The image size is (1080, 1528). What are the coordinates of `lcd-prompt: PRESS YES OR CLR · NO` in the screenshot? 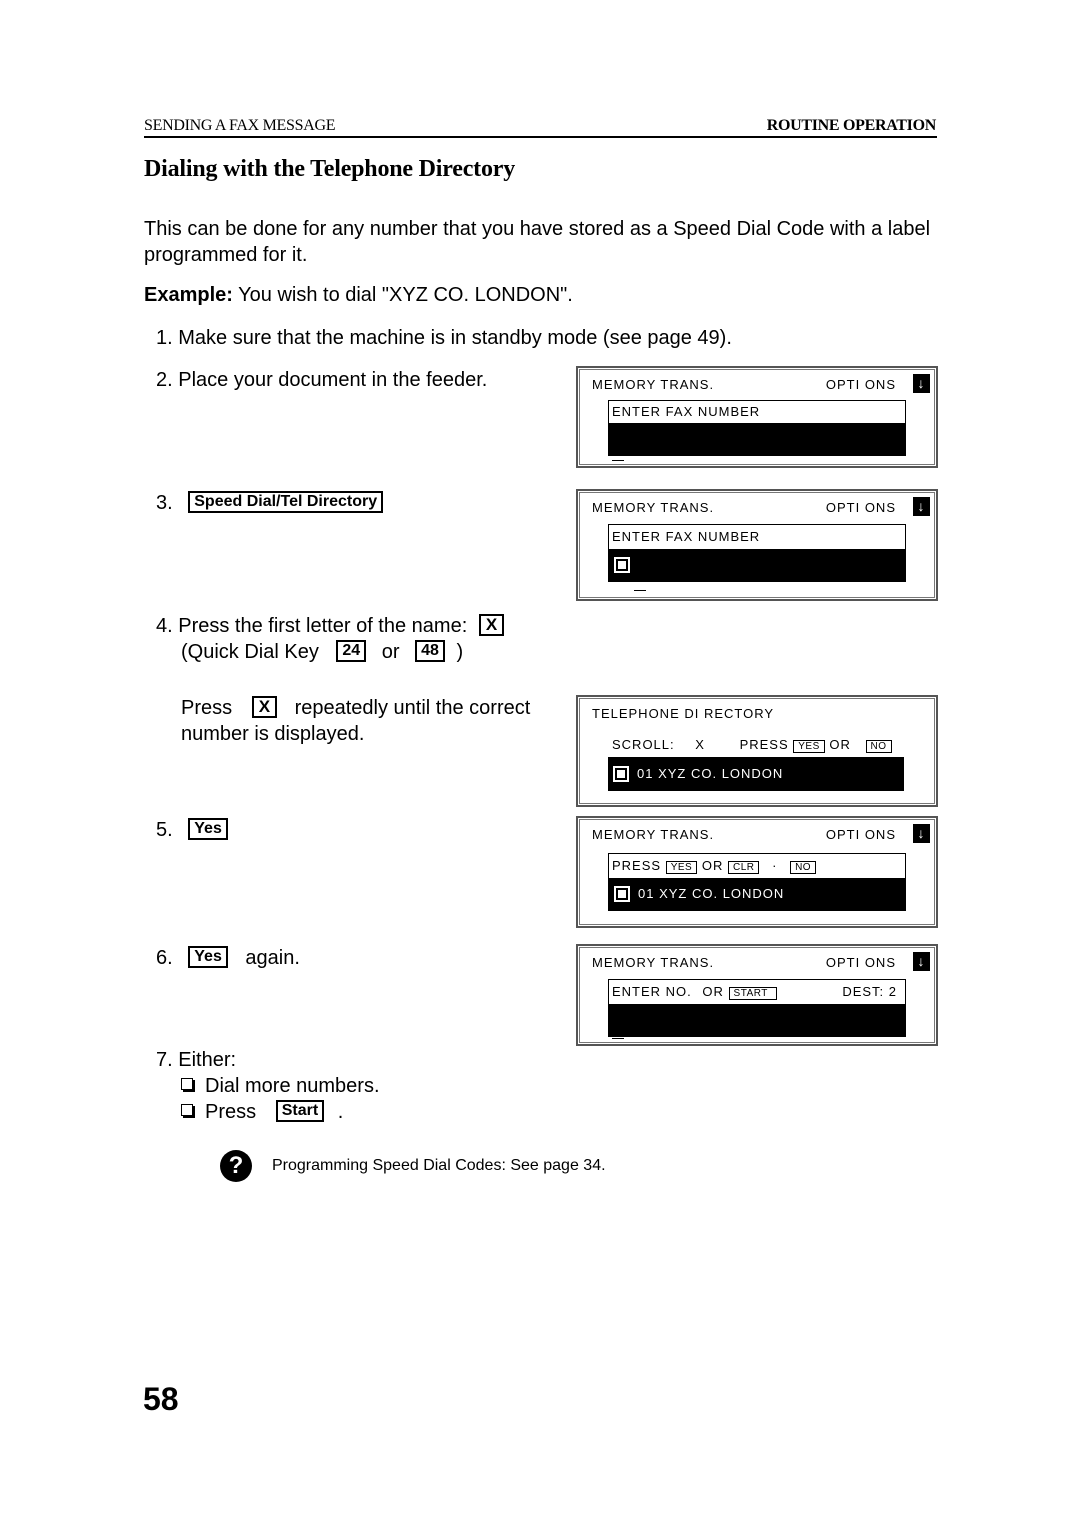 It's located at (757, 866).